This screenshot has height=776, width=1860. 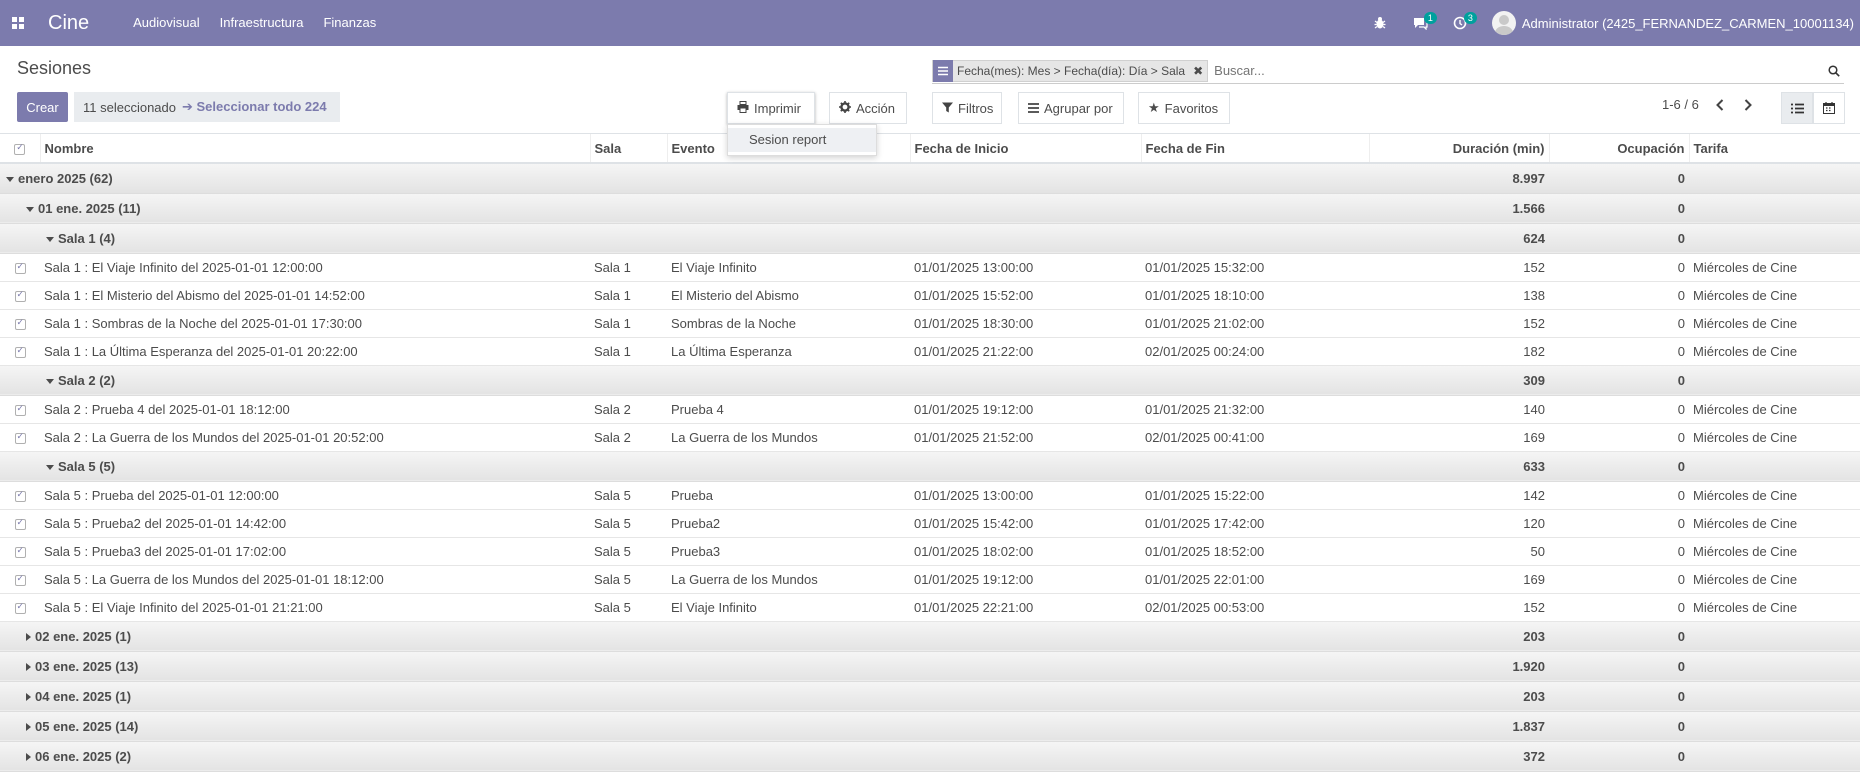 I want to click on column-header-sala: Sala, so click(x=629, y=149).